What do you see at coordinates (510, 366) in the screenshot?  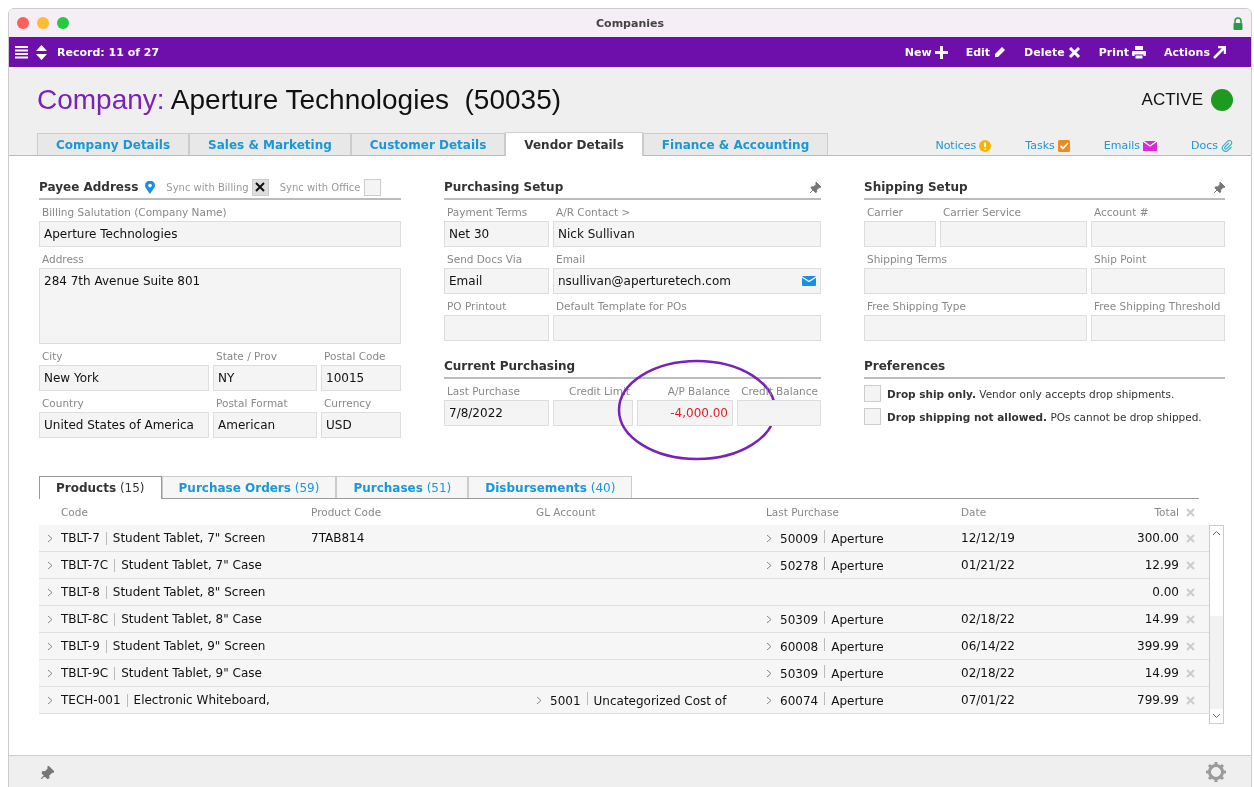 I see `section-title: Current Purchasing` at bounding box center [510, 366].